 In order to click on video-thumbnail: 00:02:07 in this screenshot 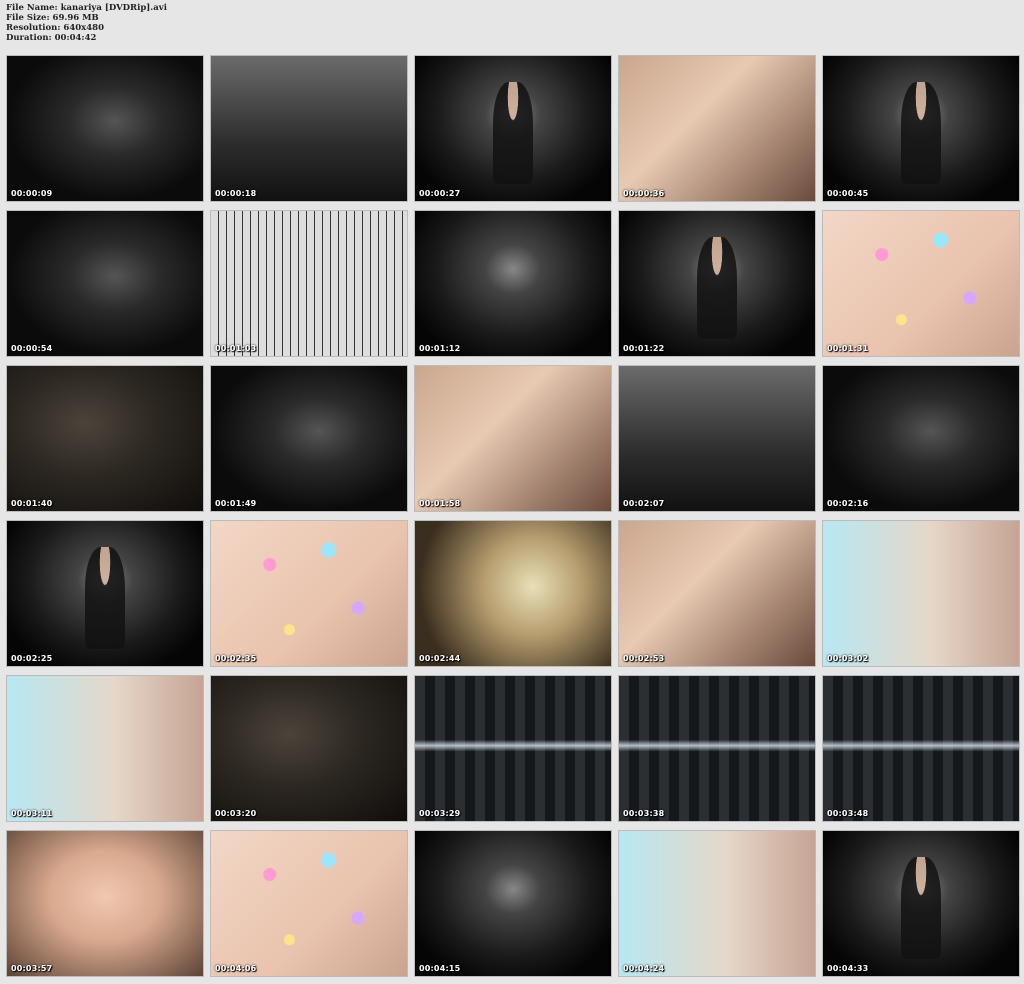, I will do `click(717, 438)`.